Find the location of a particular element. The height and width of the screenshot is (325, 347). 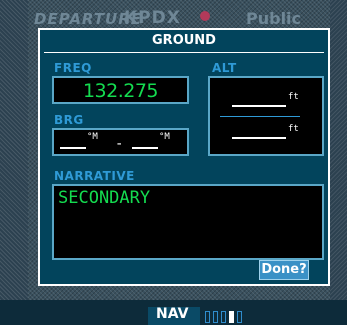

altitude-top-dashes is located at coordinates (259, 106).